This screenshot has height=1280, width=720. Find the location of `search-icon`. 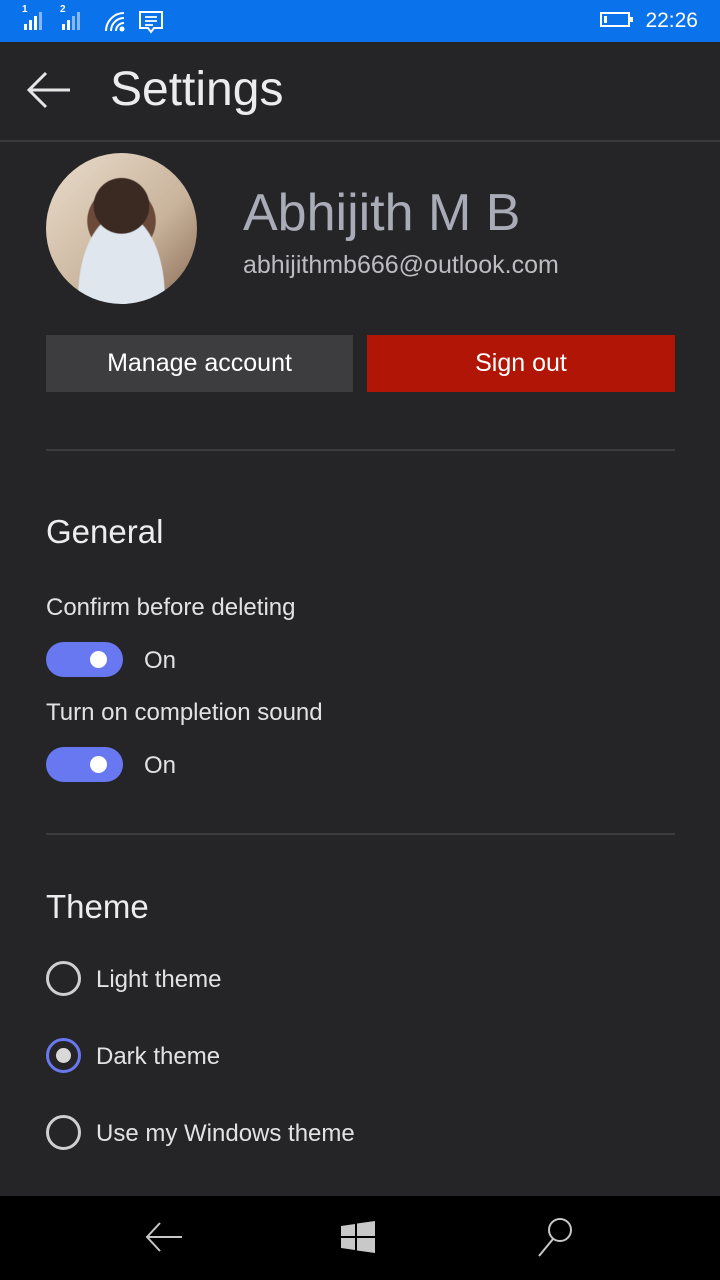

search-icon is located at coordinates (555, 1237).